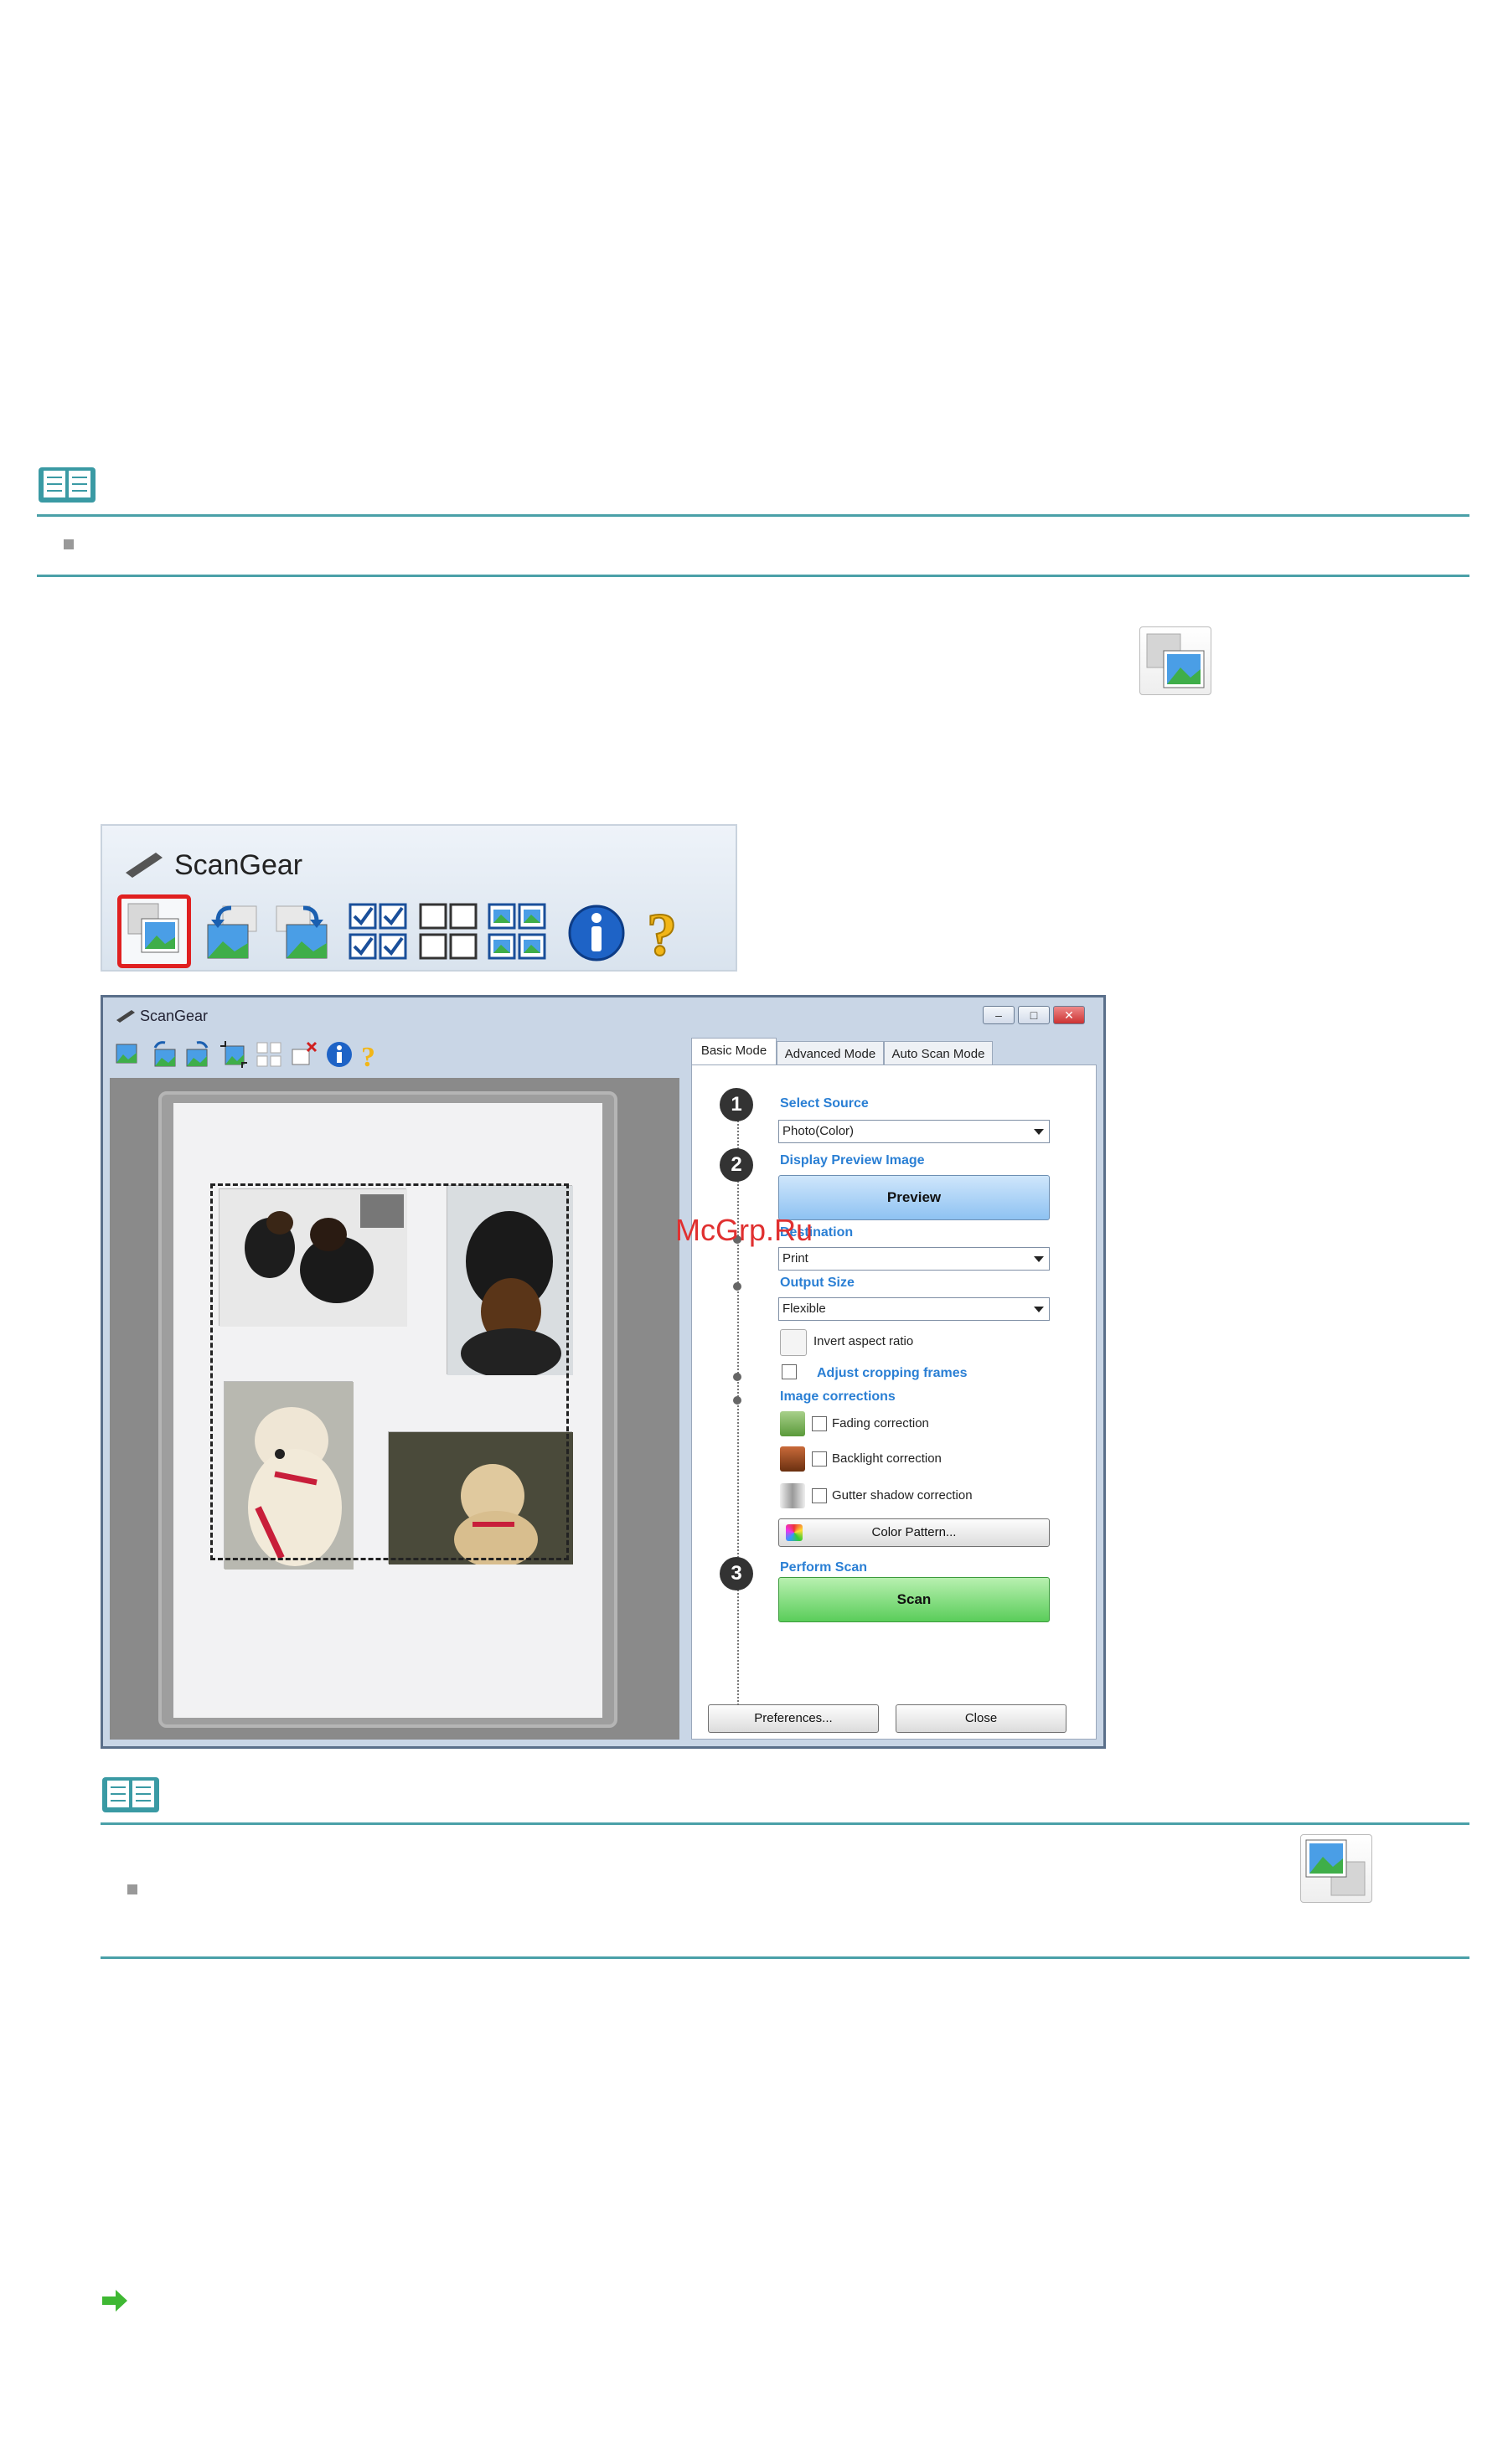 The height and width of the screenshot is (2464, 1508). Describe the element at coordinates (239, 865) in the screenshot. I see `toolbar-title: ScanGear` at that location.